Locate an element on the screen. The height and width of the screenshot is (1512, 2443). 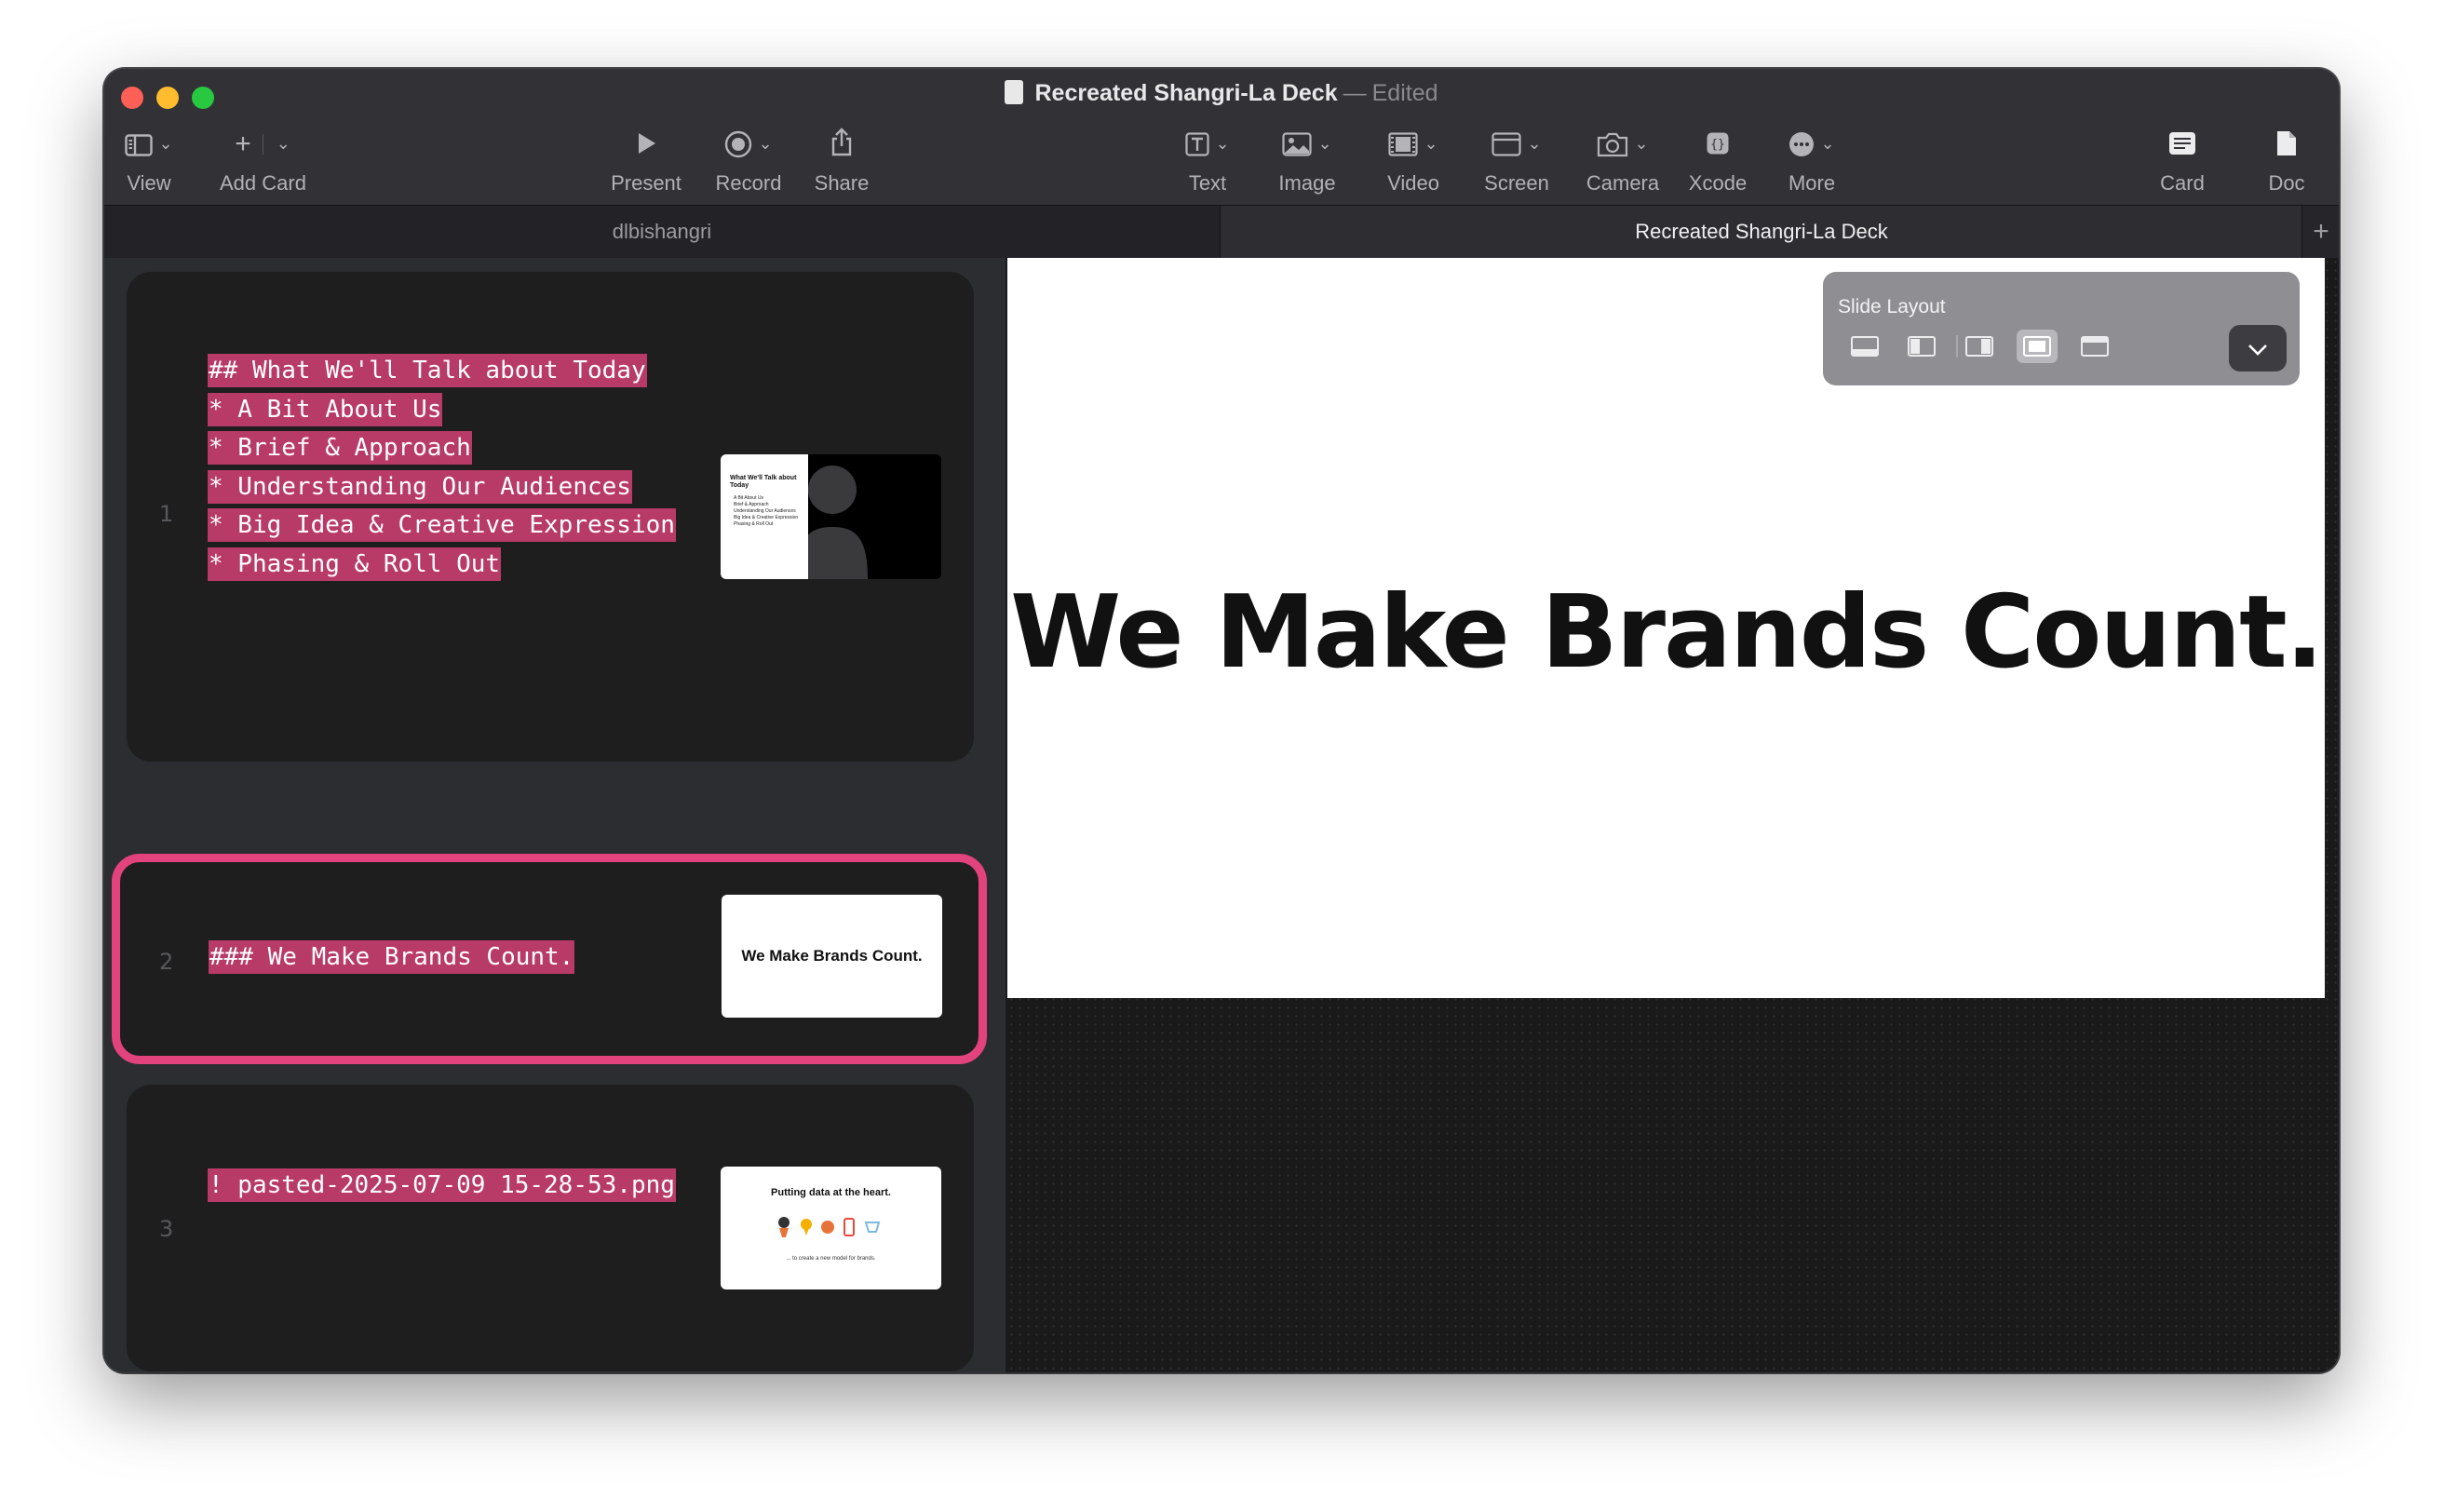
screen-button: ⌄ Screen is located at coordinates (1517, 164).